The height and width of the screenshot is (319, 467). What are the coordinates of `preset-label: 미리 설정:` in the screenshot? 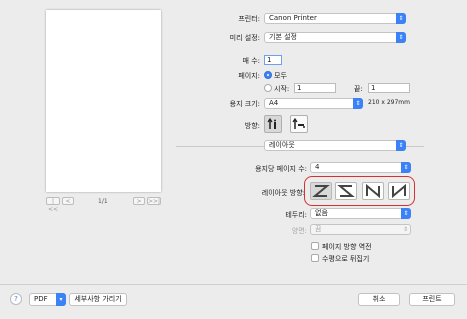 It's located at (244, 38).